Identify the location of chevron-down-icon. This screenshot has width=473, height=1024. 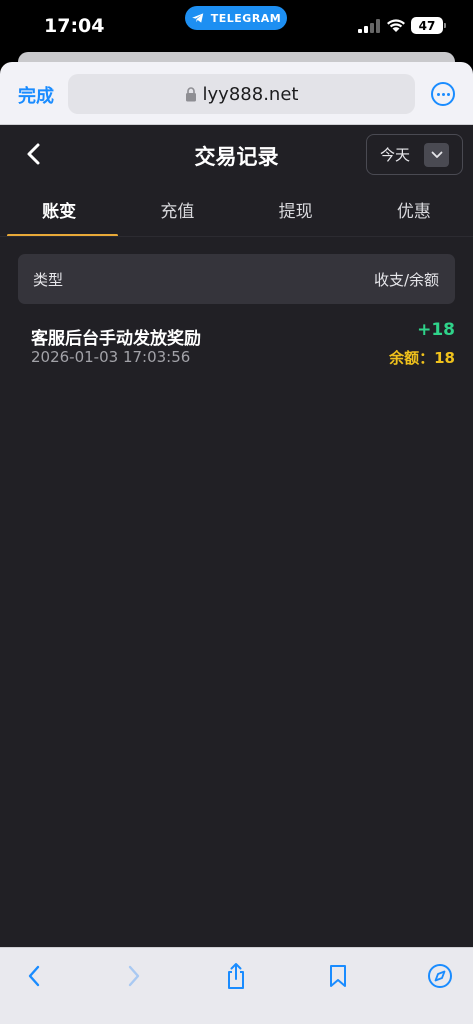
(436, 155).